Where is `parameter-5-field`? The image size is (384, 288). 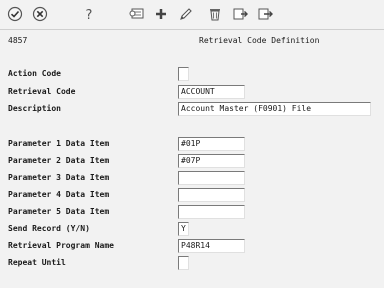
parameter-5-field is located at coordinates (211, 212).